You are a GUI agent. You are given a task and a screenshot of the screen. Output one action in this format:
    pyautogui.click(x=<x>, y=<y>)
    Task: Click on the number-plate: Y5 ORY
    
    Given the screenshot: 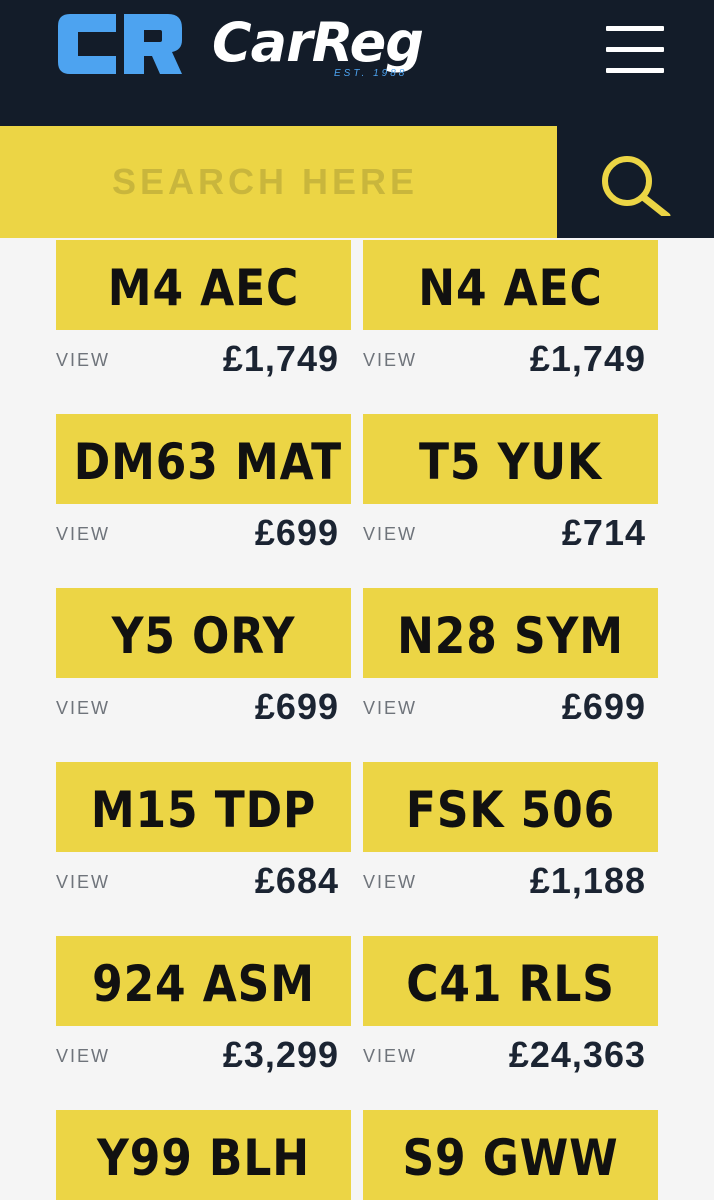 What is the action you would take?
    pyautogui.click(x=203, y=633)
    